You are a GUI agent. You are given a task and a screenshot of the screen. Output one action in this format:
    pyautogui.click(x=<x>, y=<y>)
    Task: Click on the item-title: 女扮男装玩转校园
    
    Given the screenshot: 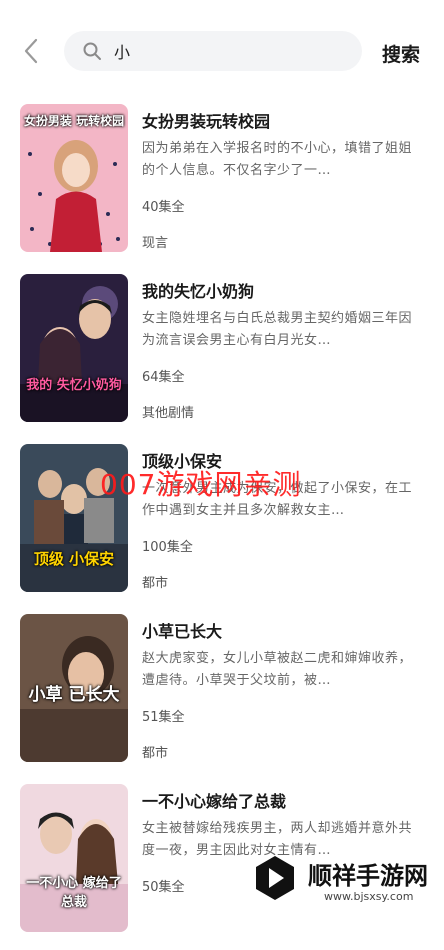 What is the action you would take?
    pyautogui.click(x=206, y=121)
    